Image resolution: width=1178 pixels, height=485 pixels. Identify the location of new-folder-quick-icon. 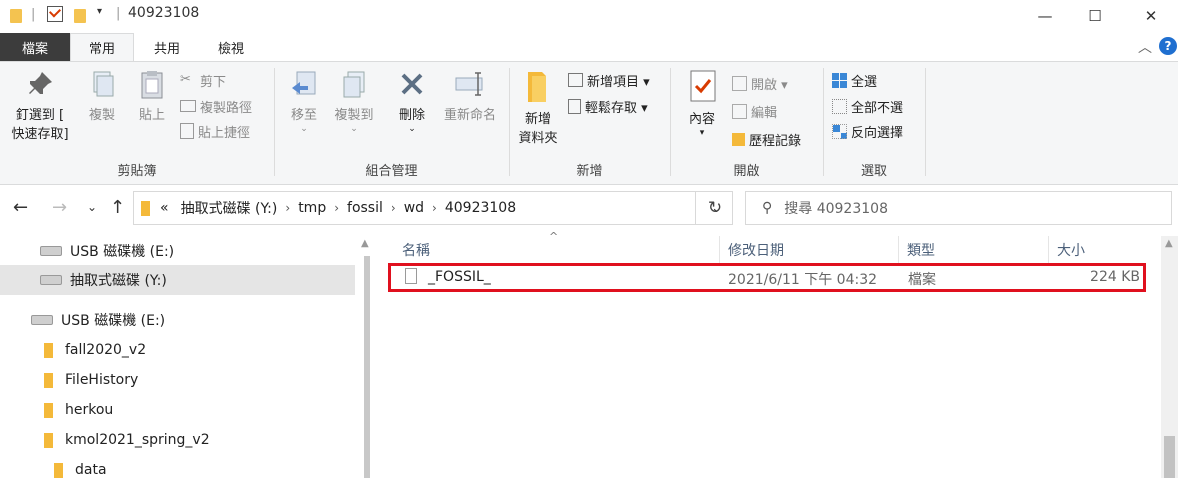
(80, 16).